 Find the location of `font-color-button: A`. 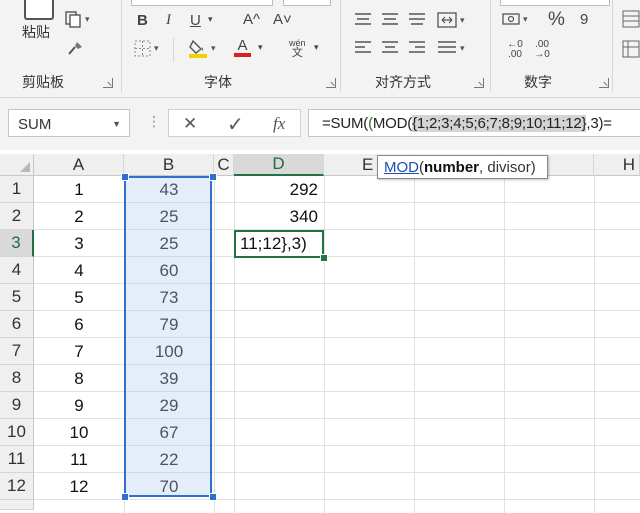

font-color-button: A is located at coordinates (242, 47).